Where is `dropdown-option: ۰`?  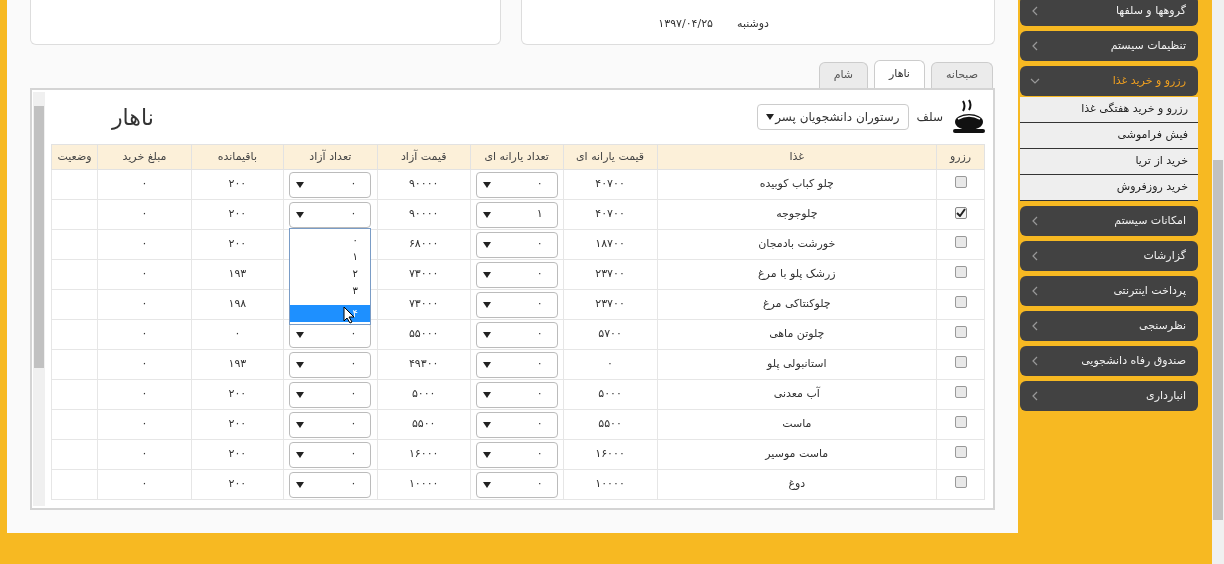 dropdown-option: ۰ is located at coordinates (329, 239).